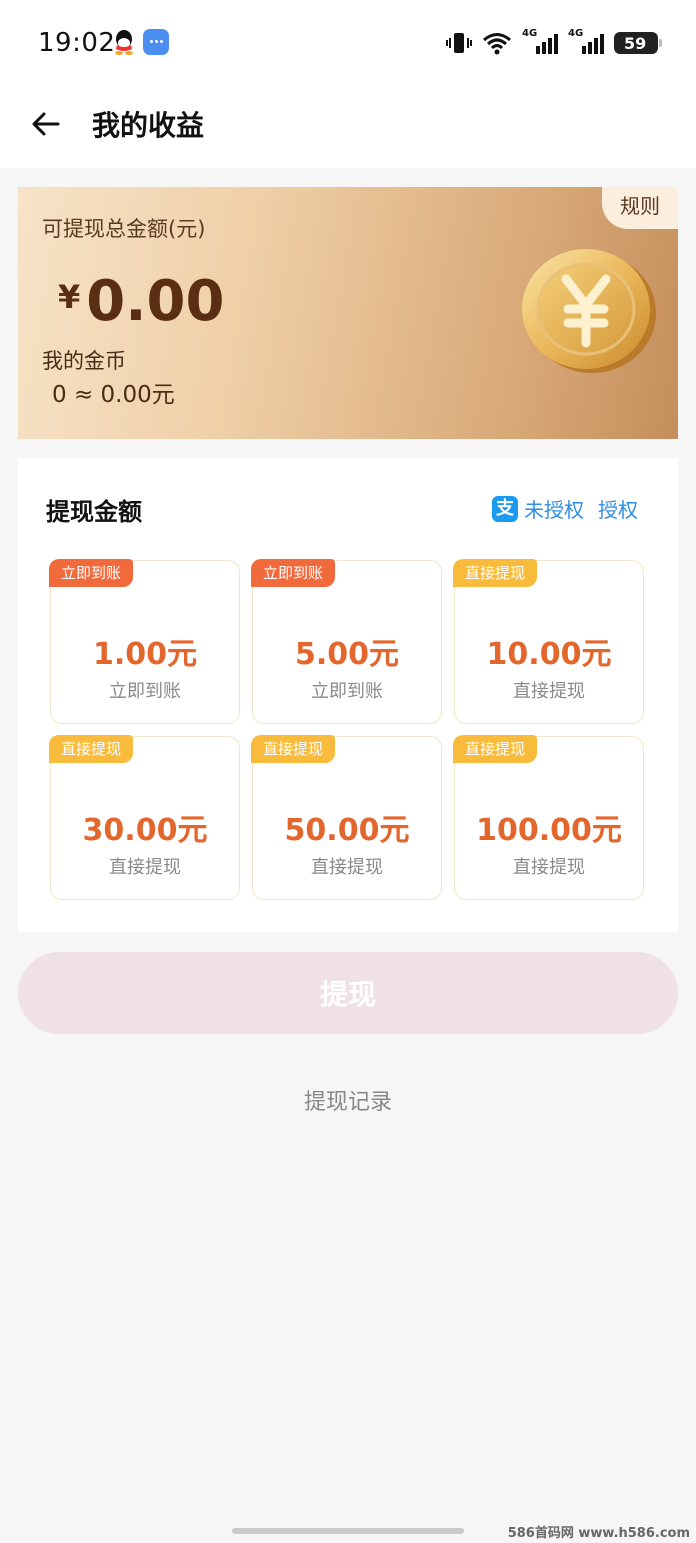  I want to click on message-icon, so click(156, 42).